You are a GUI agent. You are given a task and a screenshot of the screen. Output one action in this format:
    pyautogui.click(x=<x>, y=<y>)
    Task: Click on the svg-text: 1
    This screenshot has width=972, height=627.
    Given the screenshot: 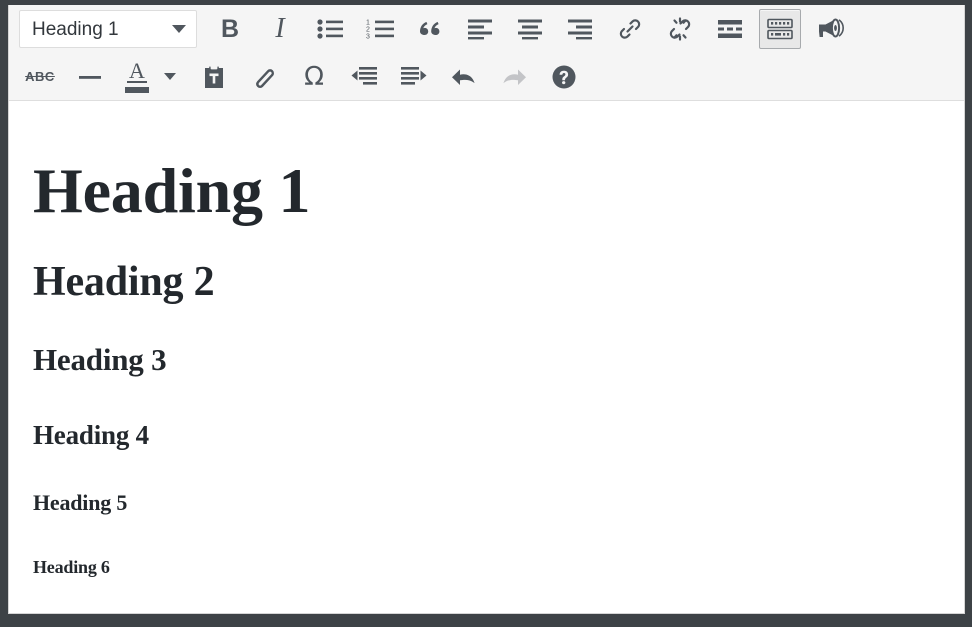 What is the action you would take?
    pyautogui.click(x=368, y=23)
    